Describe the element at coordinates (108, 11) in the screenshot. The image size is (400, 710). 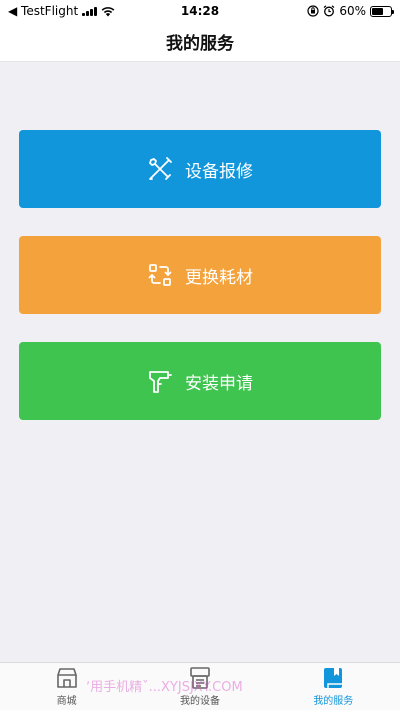
I see `wifi-icon` at that location.